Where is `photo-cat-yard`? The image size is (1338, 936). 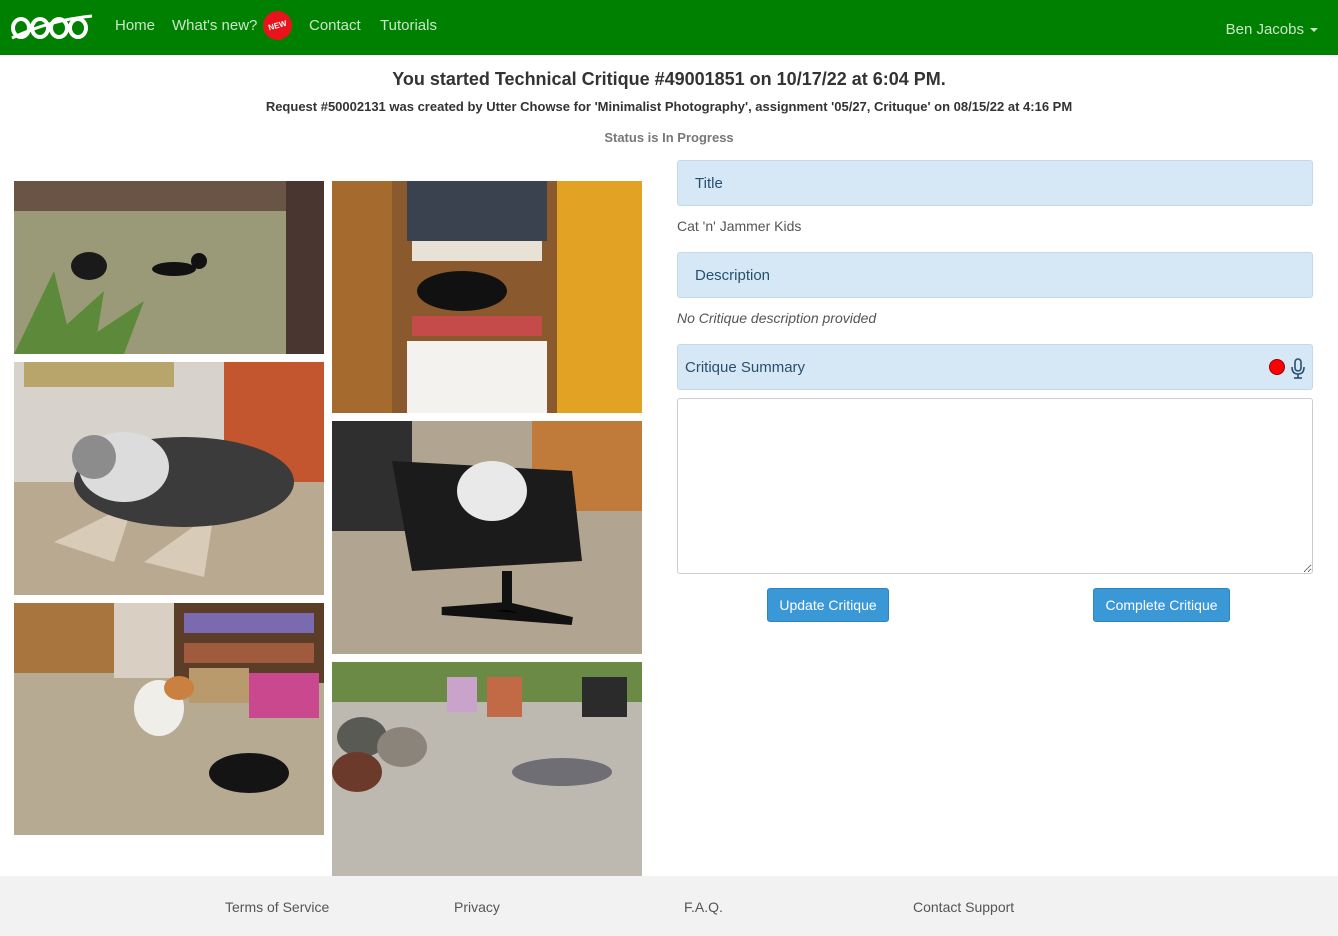 photo-cat-yard is located at coordinates (169, 267).